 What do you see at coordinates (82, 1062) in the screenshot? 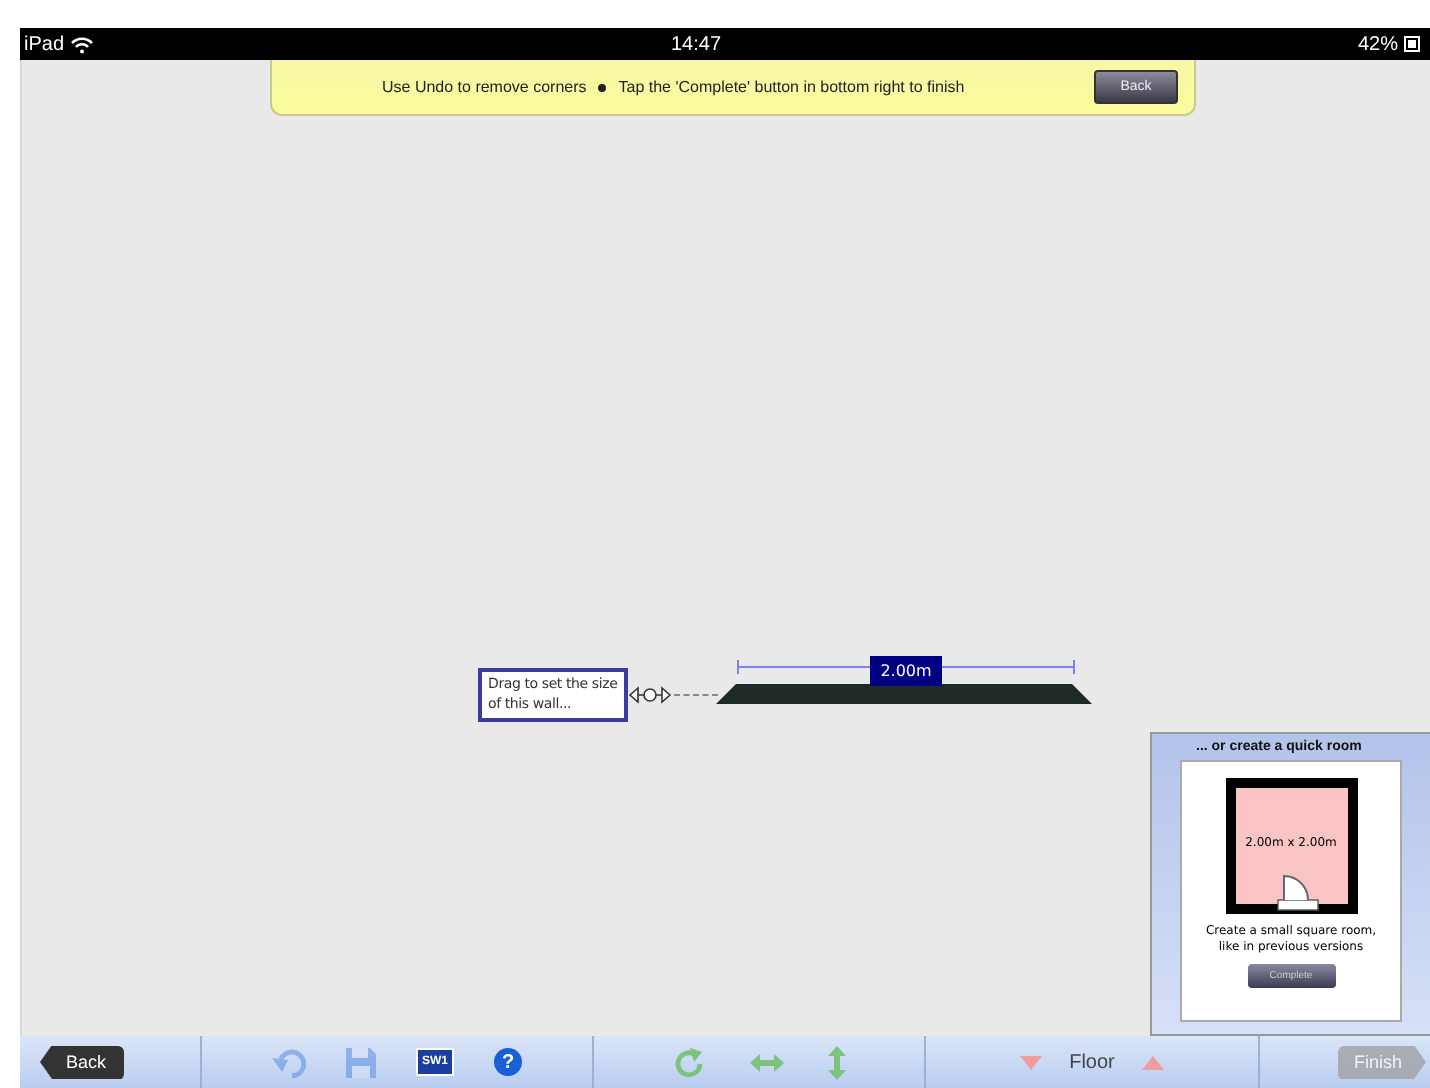
I see `back-button: Back` at bounding box center [82, 1062].